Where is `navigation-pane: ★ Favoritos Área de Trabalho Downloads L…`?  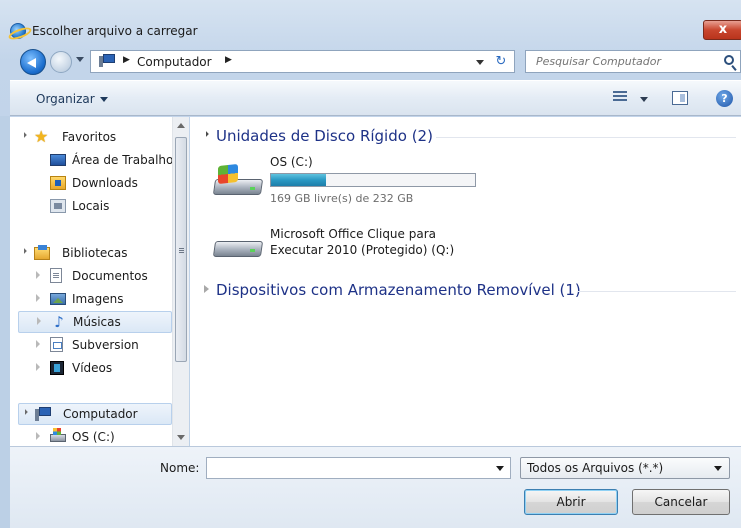 navigation-pane: ★ Favoritos Área de Trabalho Downloads L… is located at coordinates (91, 281).